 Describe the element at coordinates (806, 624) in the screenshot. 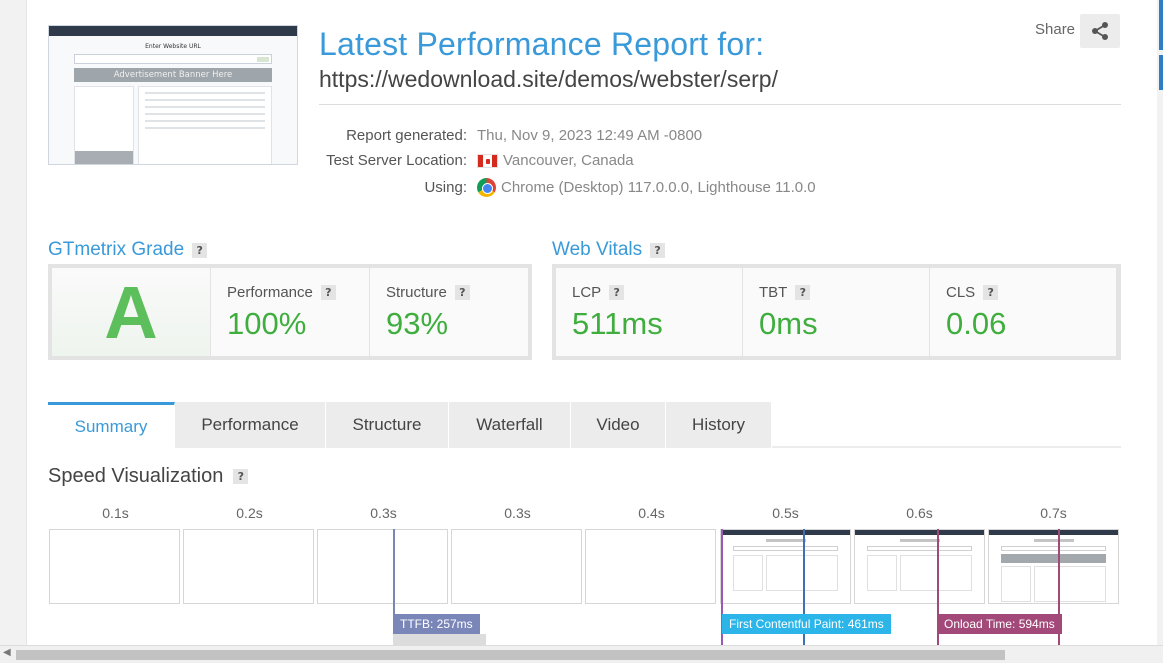

I see `fcp-marker: First Contentful Paint: 461ms` at that location.